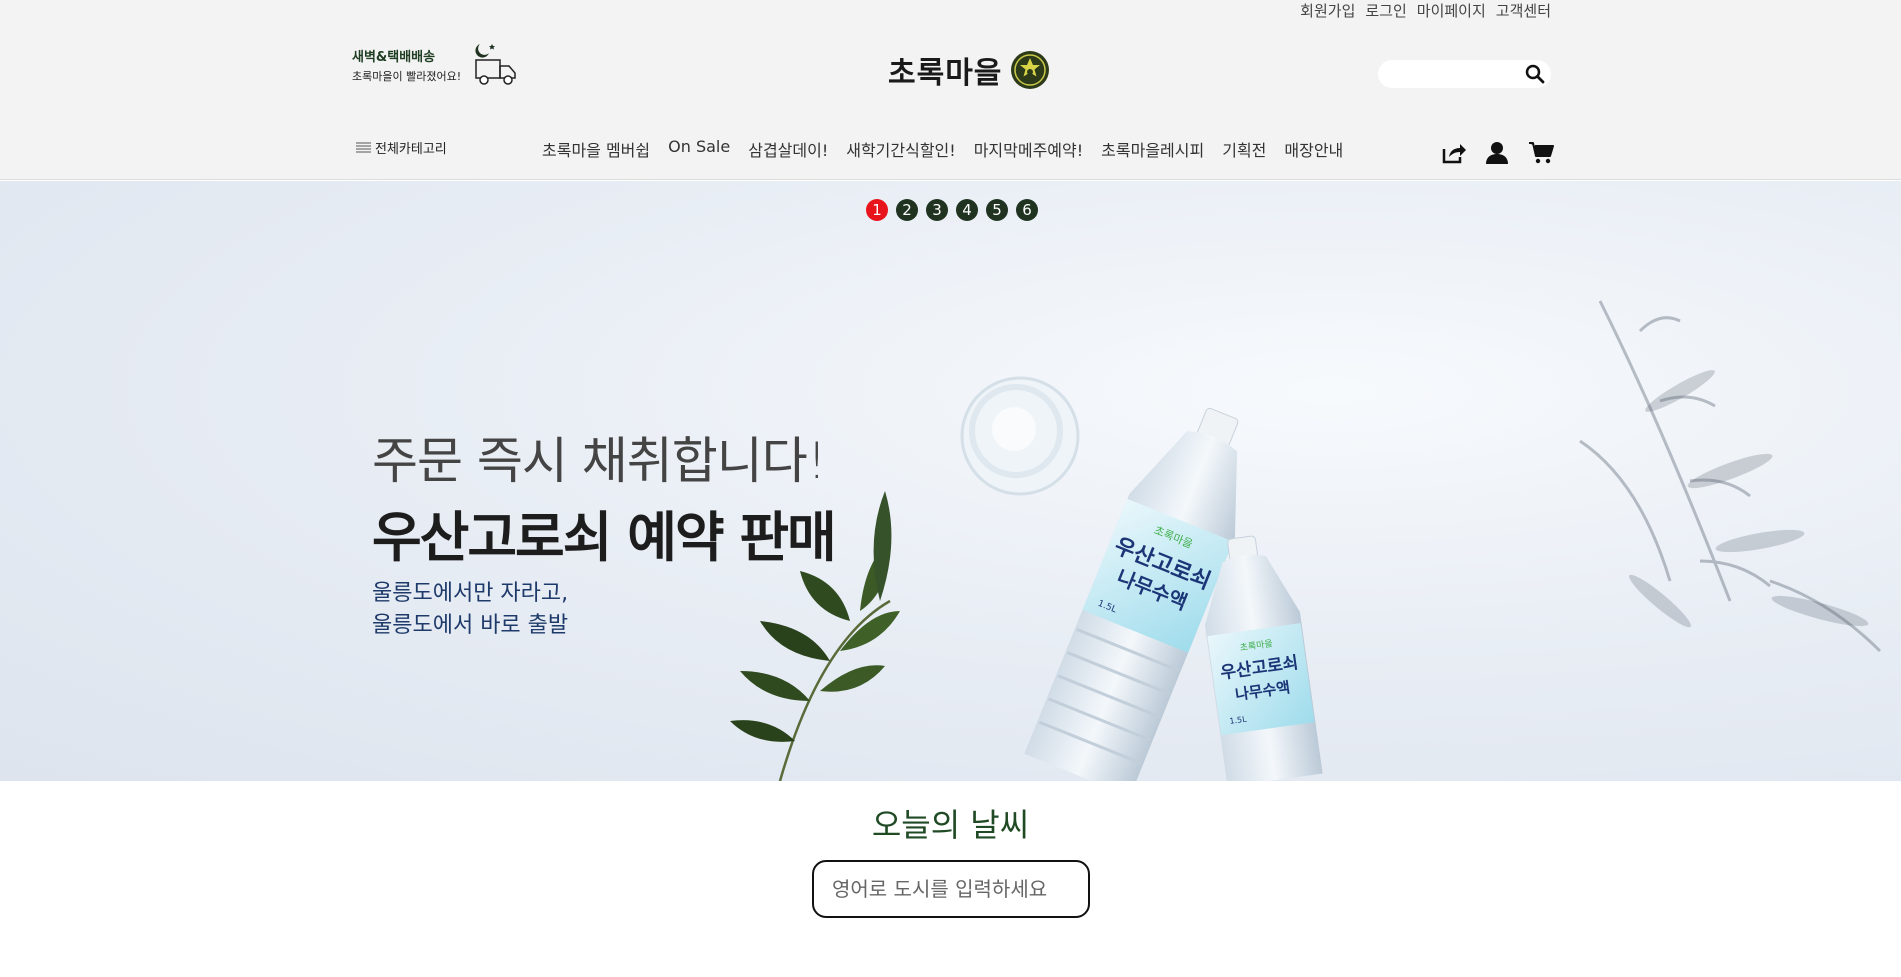 The width and height of the screenshot is (1901, 977). I want to click on banner-subline-1: 울릉도에서만 자라고,, so click(470, 593).